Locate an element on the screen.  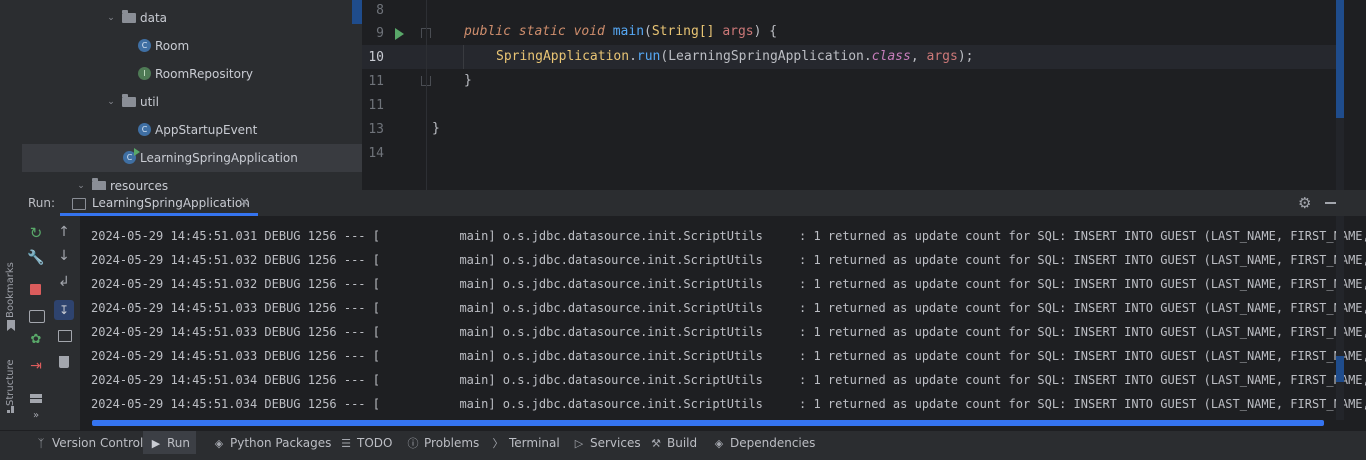
tree-item-label: data is located at coordinates (154, 18).